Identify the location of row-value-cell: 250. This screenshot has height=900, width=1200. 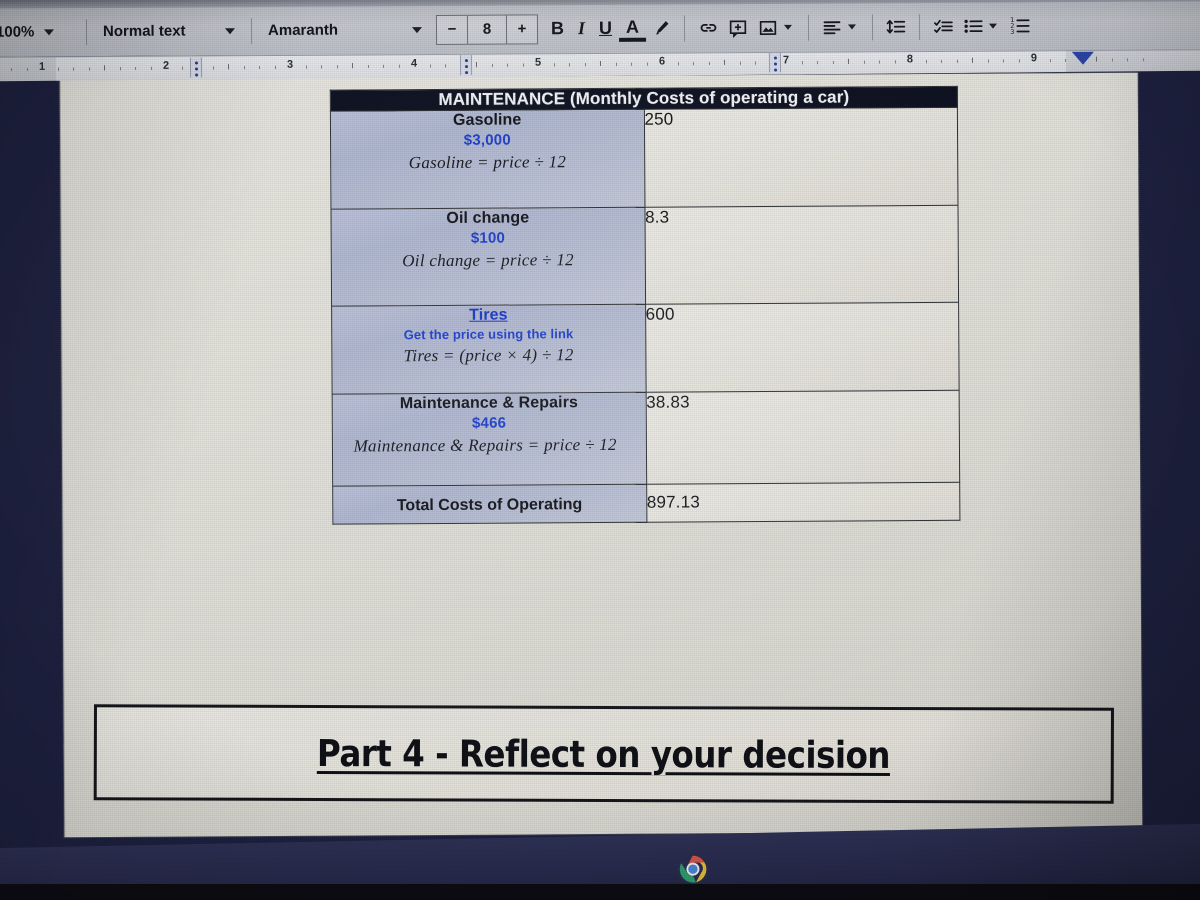
(800, 157).